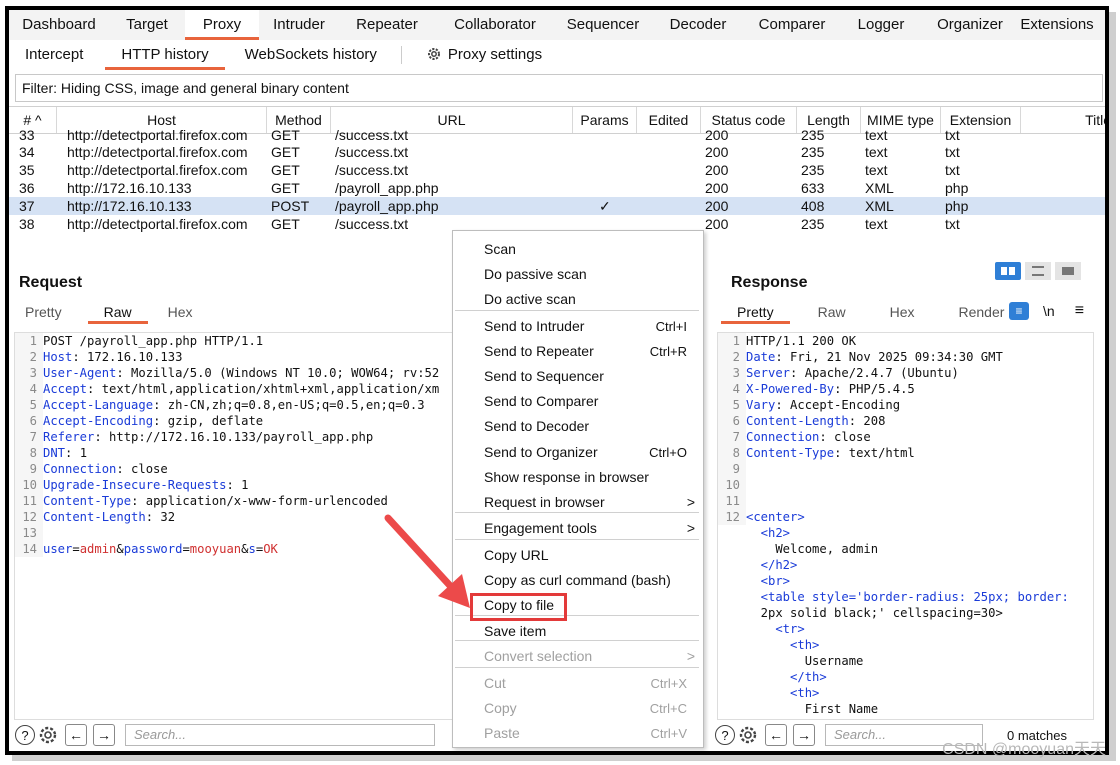 The width and height of the screenshot is (1120, 765). What do you see at coordinates (29, 373) in the screenshot?
I see `line-number: 3` at bounding box center [29, 373].